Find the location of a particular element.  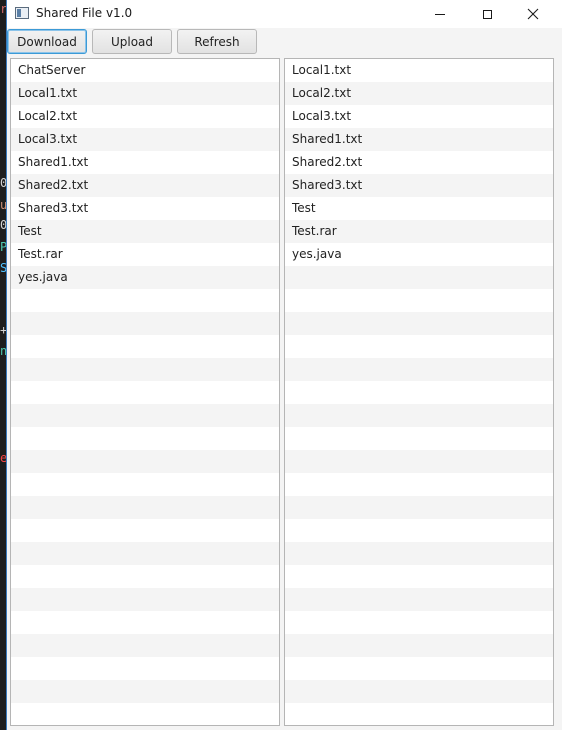

refresh-button: Refresh is located at coordinates (217, 41).